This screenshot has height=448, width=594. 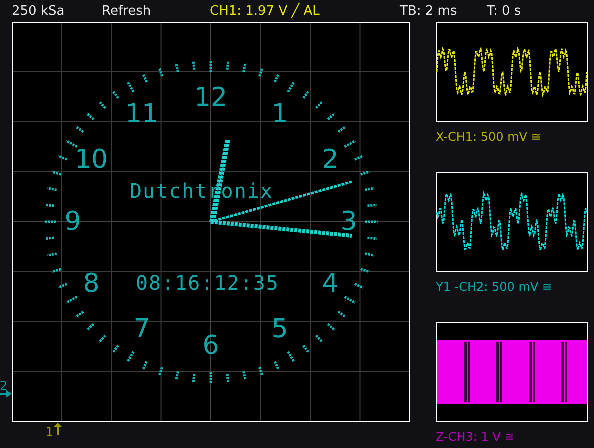 What do you see at coordinates (489, 137) in the screenshot?
I see `channel-label: X-CH1: 500 mV ≅` at bounding box center [489, 137].